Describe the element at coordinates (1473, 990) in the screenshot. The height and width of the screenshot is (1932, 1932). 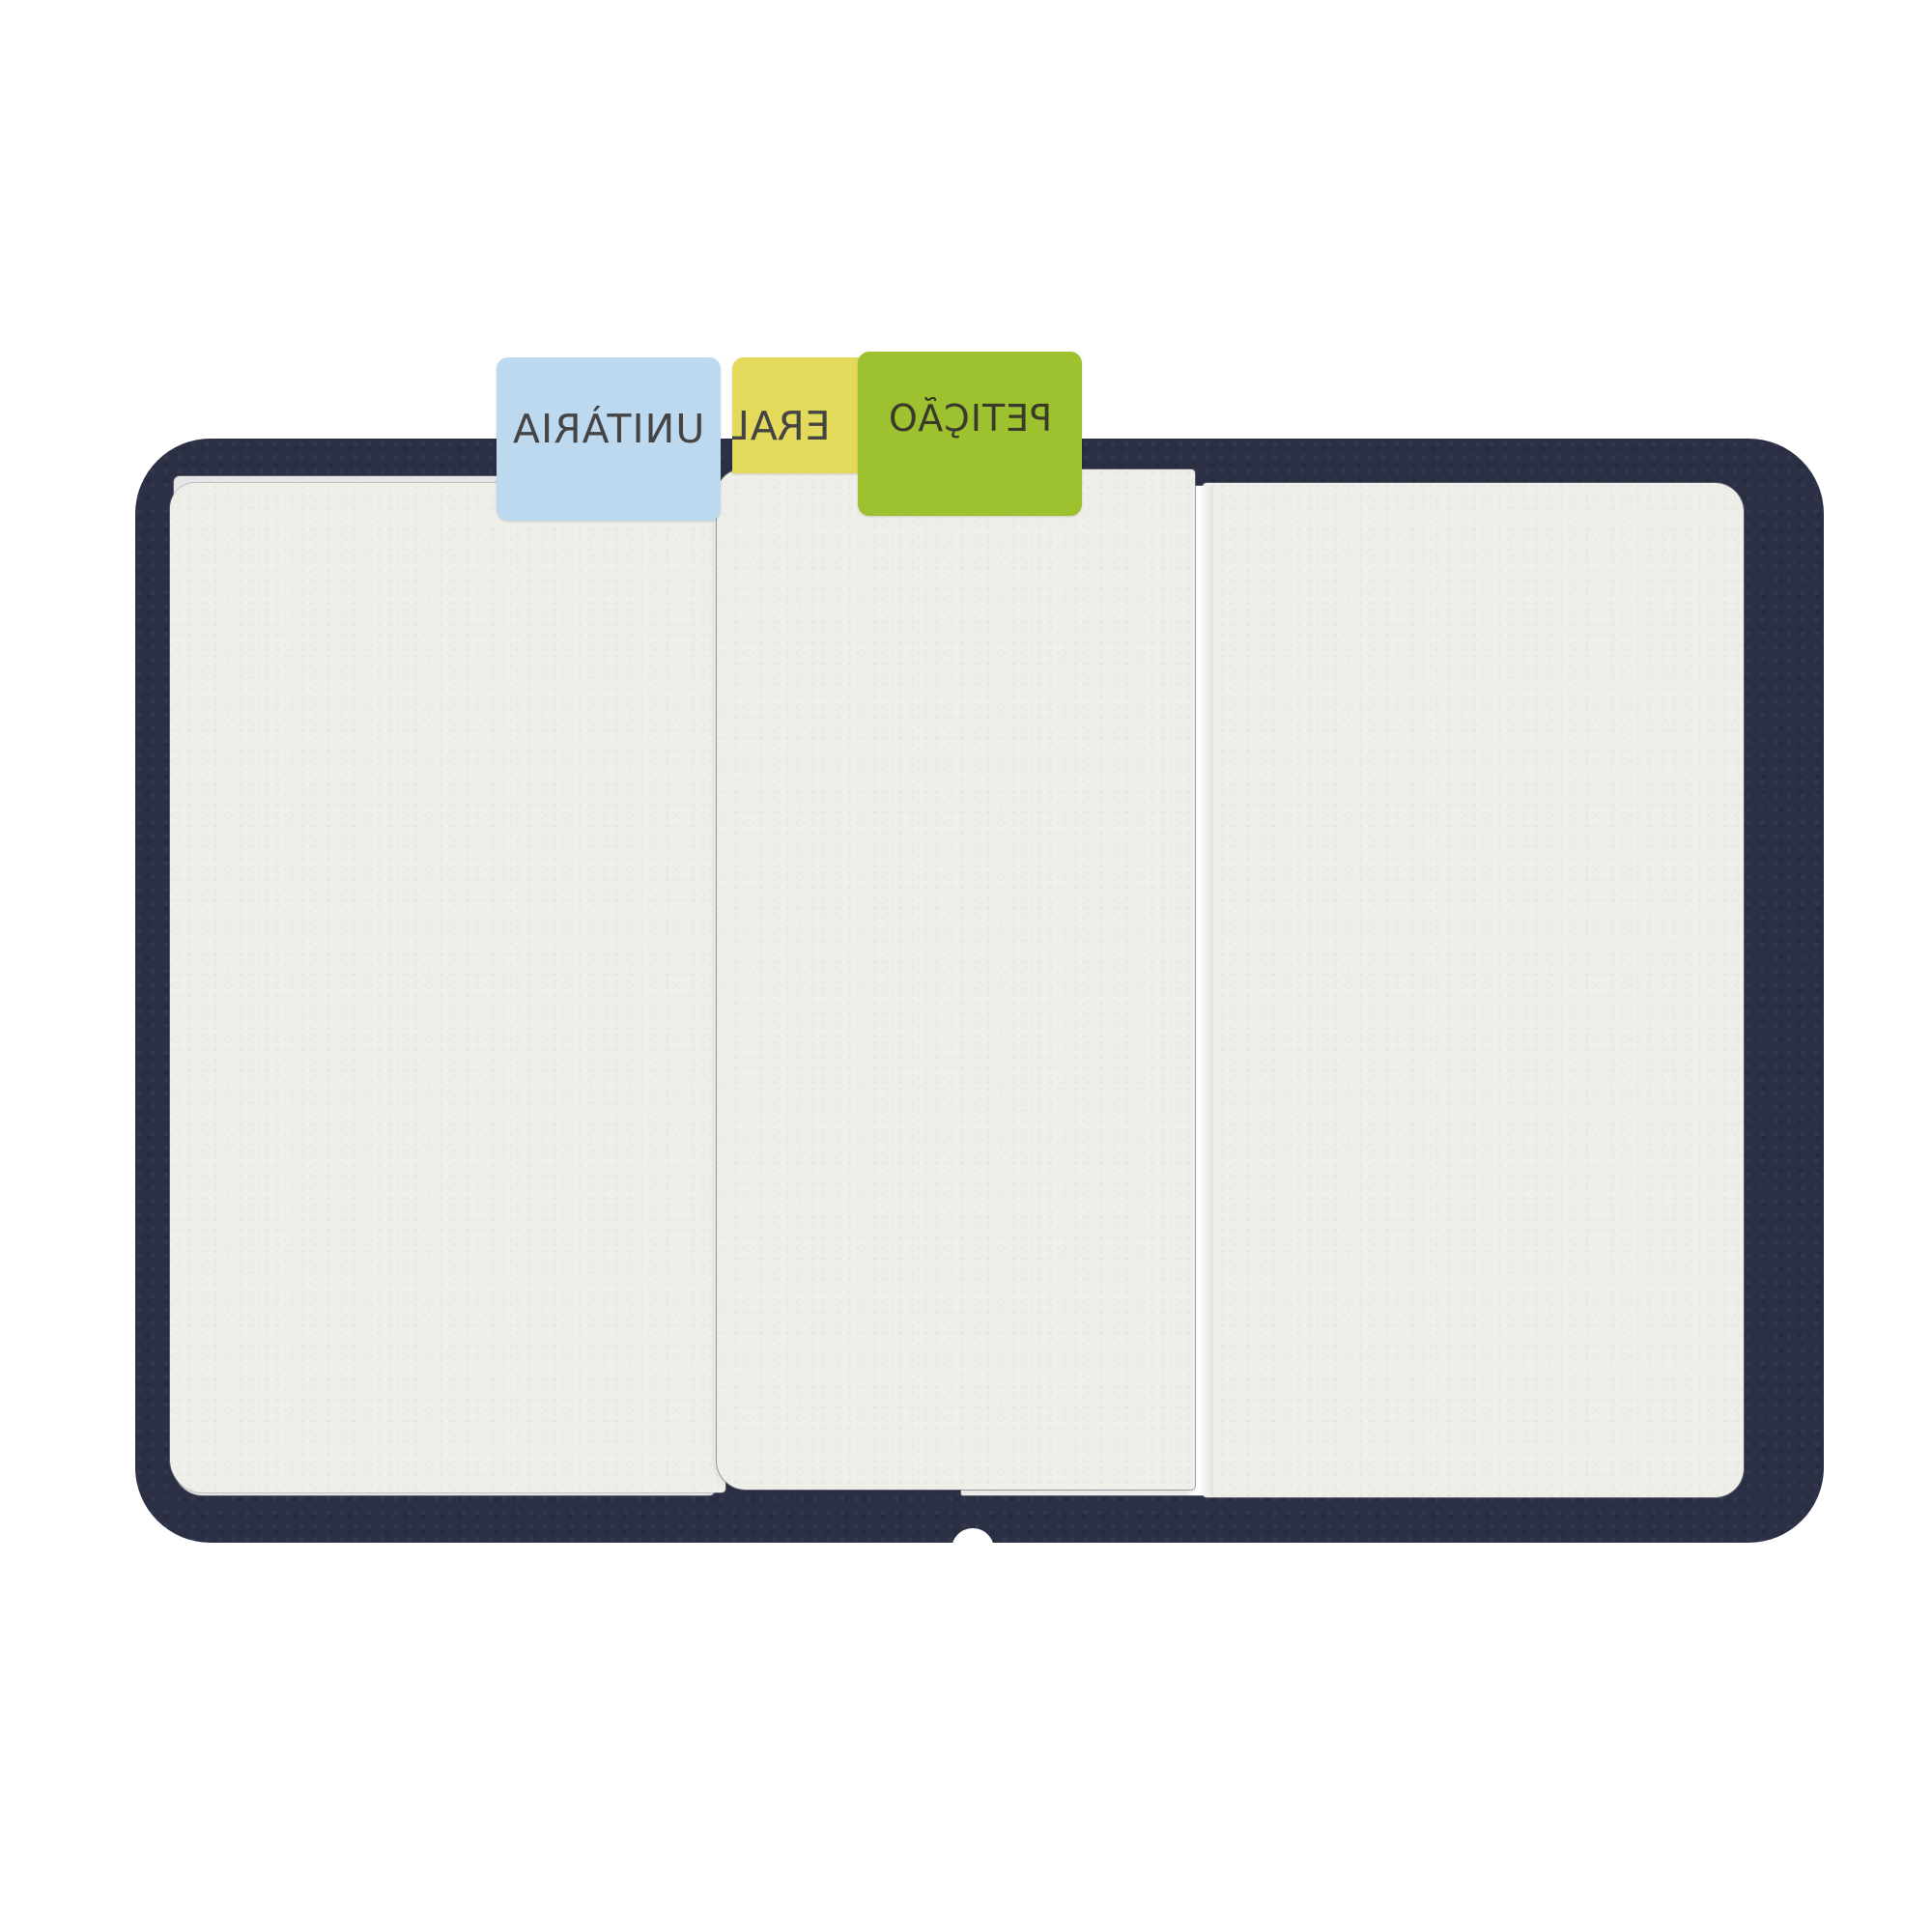
I see `right-page` at that location.